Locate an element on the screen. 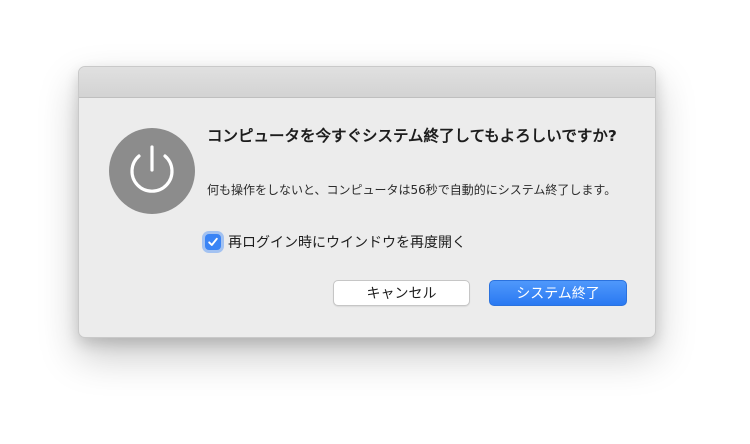  cancel-button: キャンセル is located at coordinates (401, 293).